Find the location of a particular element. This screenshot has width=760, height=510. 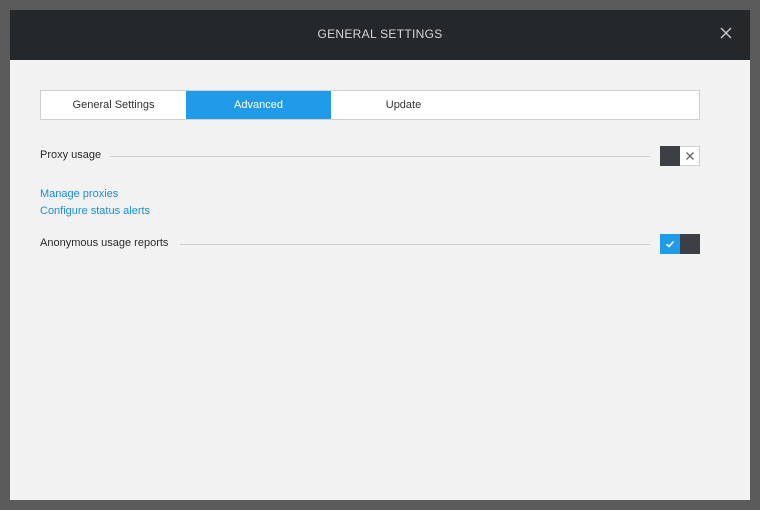

proxy-usage-label: Proxy usage is located at coordinates (71, 155).